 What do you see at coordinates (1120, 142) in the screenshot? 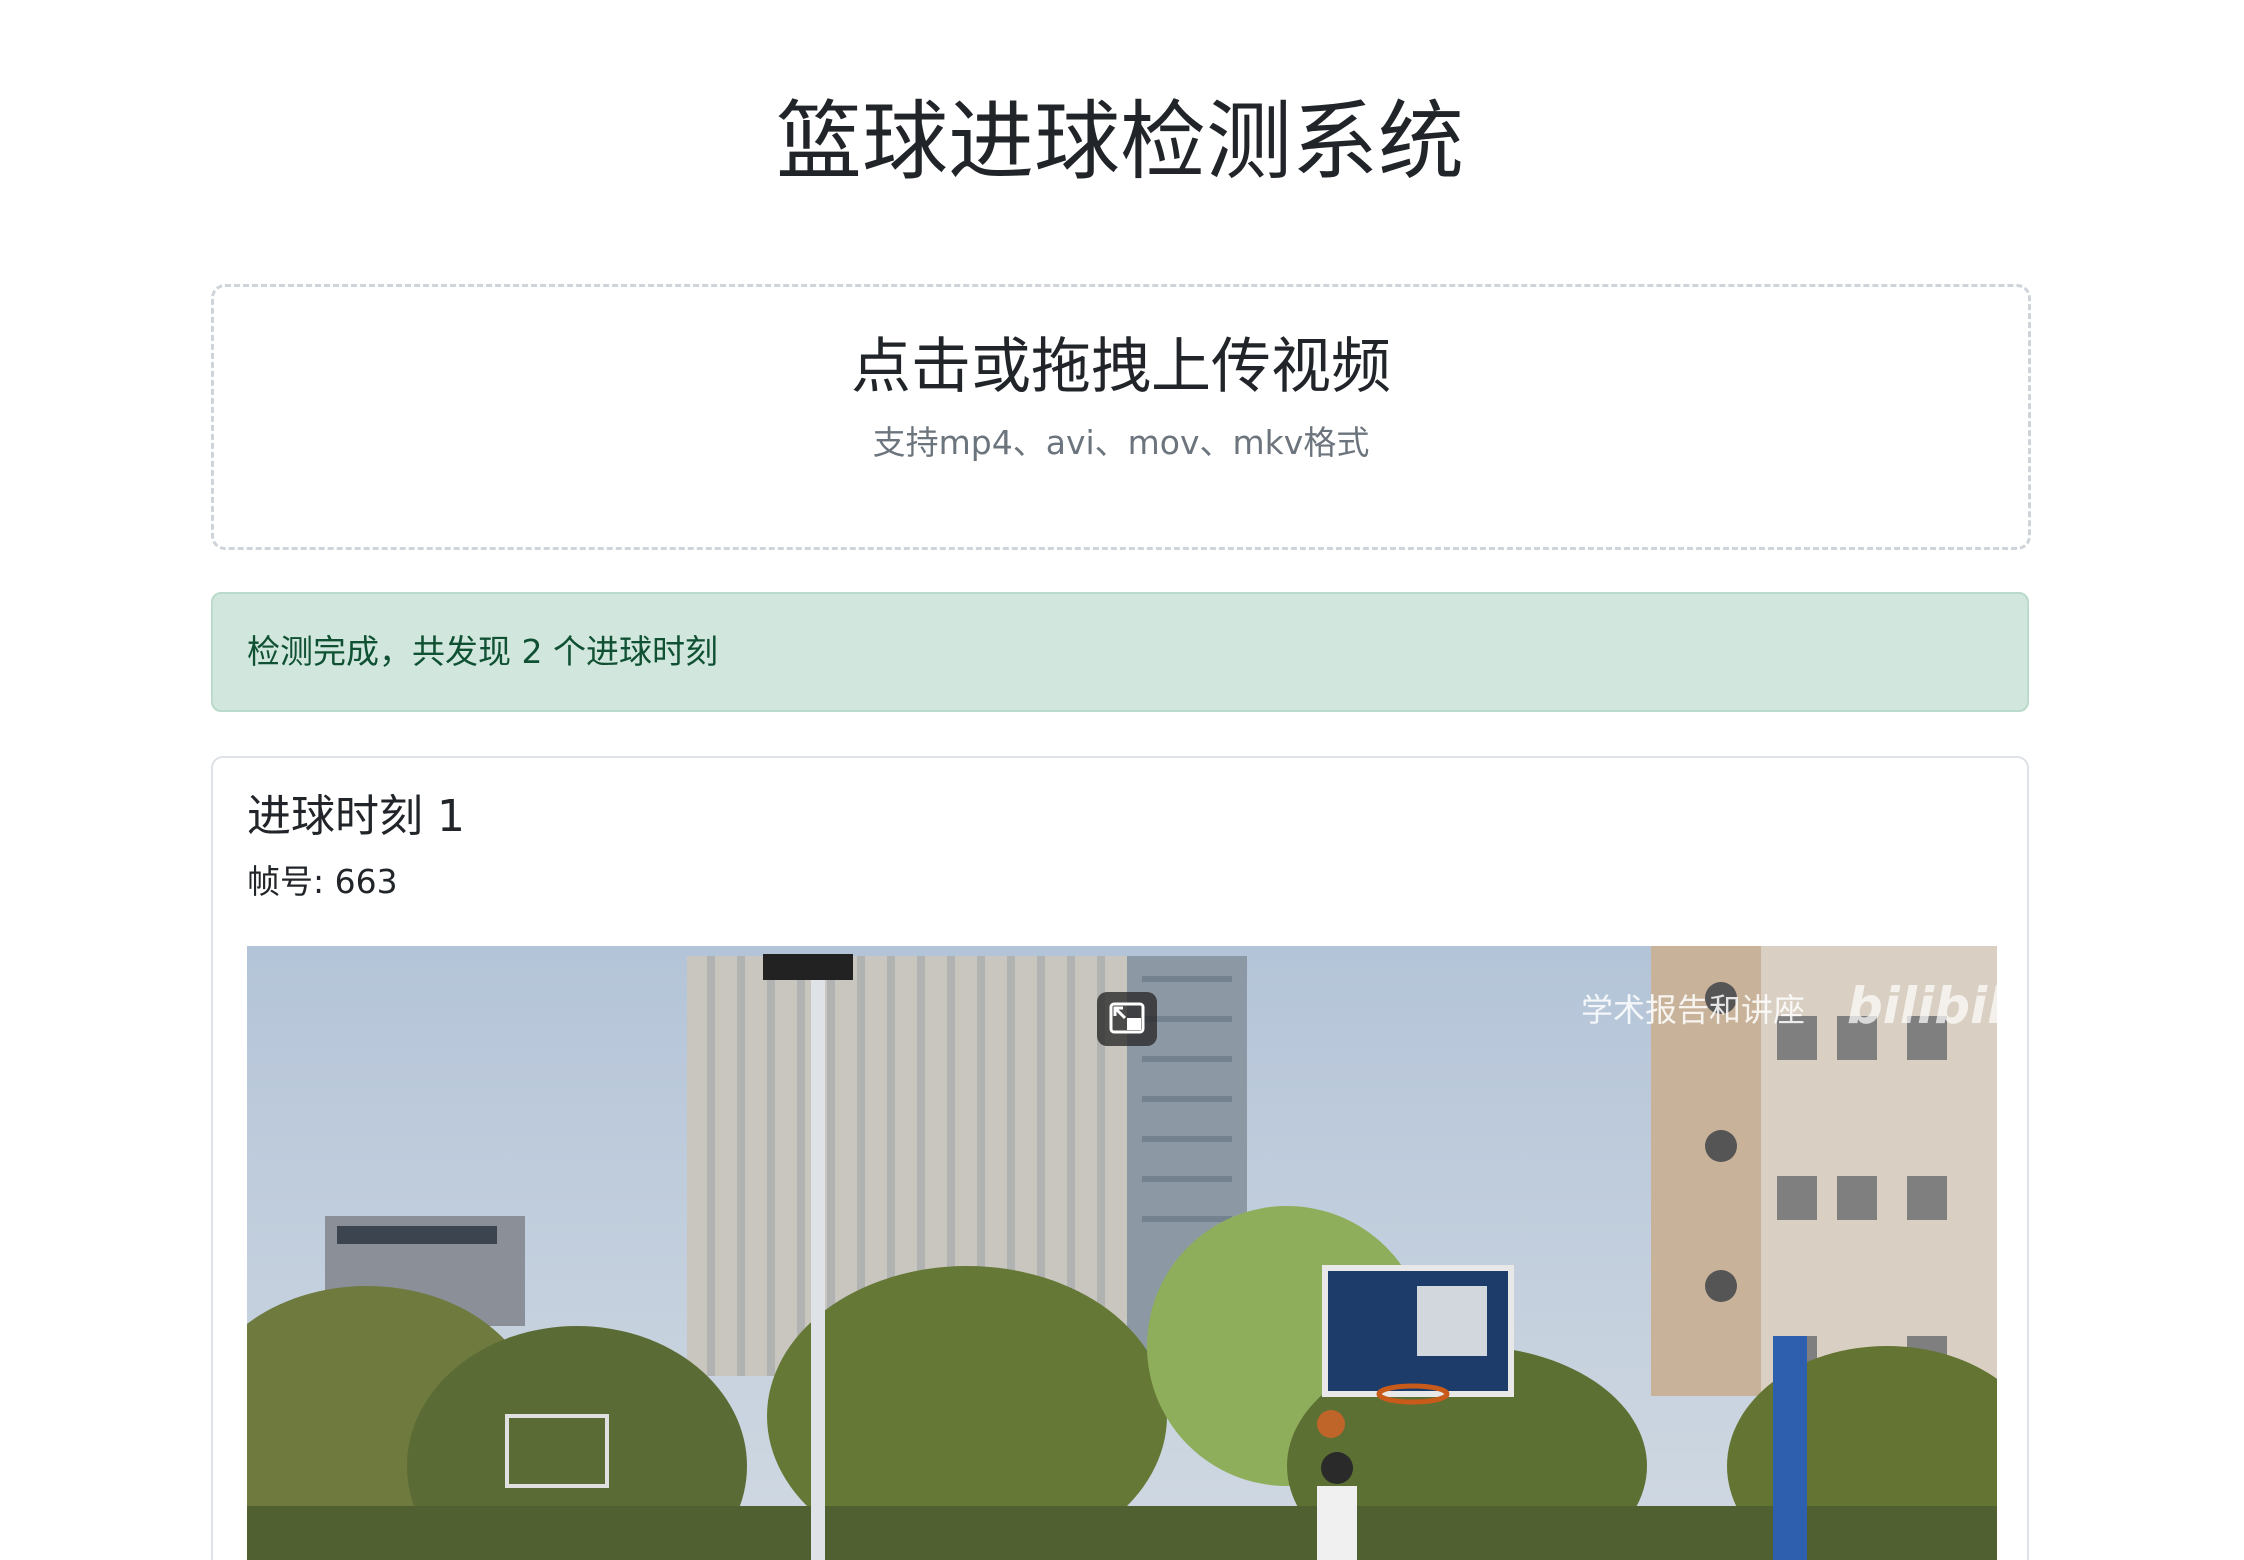
I see `page-title: 篮球进球检测系统` at bounding box center [1120, 142].